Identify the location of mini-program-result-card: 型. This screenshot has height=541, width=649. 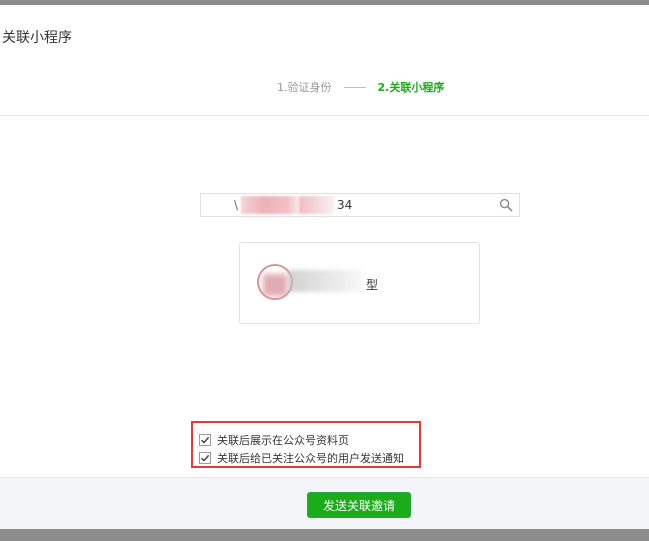
(359, 283).